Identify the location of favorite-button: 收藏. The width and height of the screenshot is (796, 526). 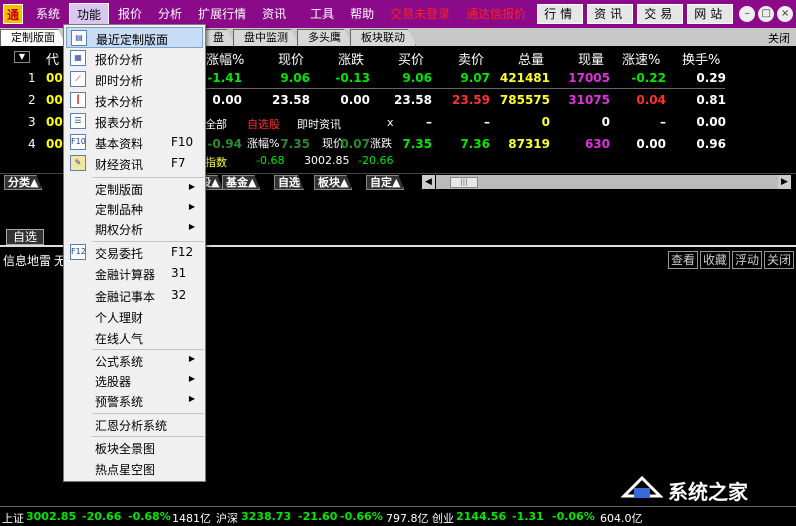
(715, 260).